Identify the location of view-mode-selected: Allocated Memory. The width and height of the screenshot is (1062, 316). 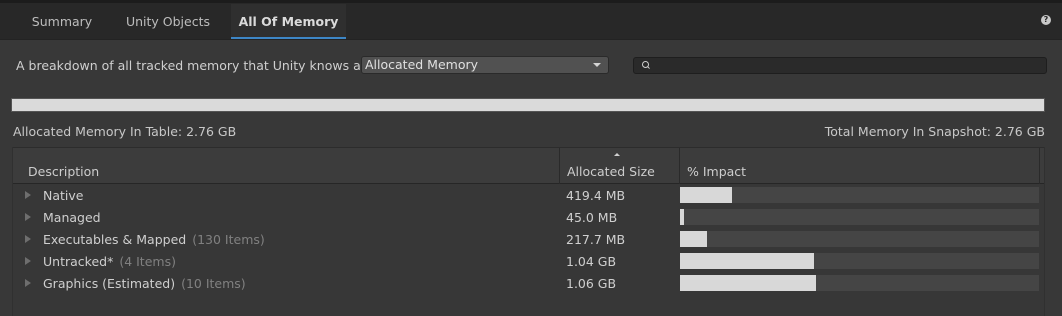
(422, 64).